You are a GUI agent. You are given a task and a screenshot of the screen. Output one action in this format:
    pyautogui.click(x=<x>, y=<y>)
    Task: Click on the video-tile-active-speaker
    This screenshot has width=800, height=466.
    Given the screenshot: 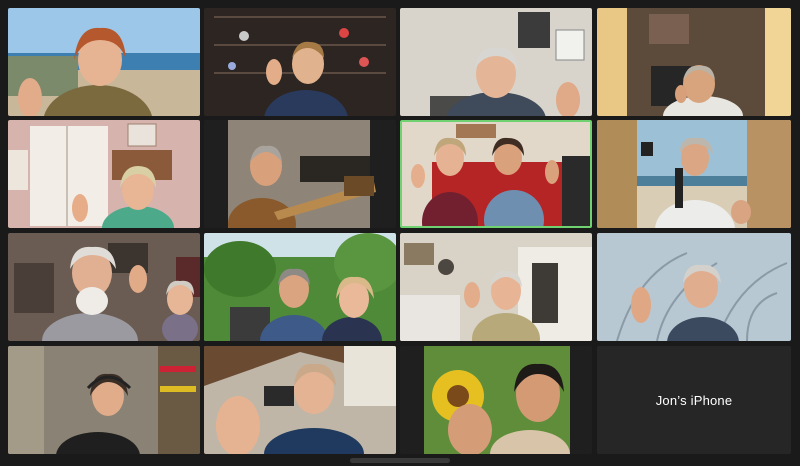 What is the action you would take?
    pyautogui.click(x=496, y=174)
    